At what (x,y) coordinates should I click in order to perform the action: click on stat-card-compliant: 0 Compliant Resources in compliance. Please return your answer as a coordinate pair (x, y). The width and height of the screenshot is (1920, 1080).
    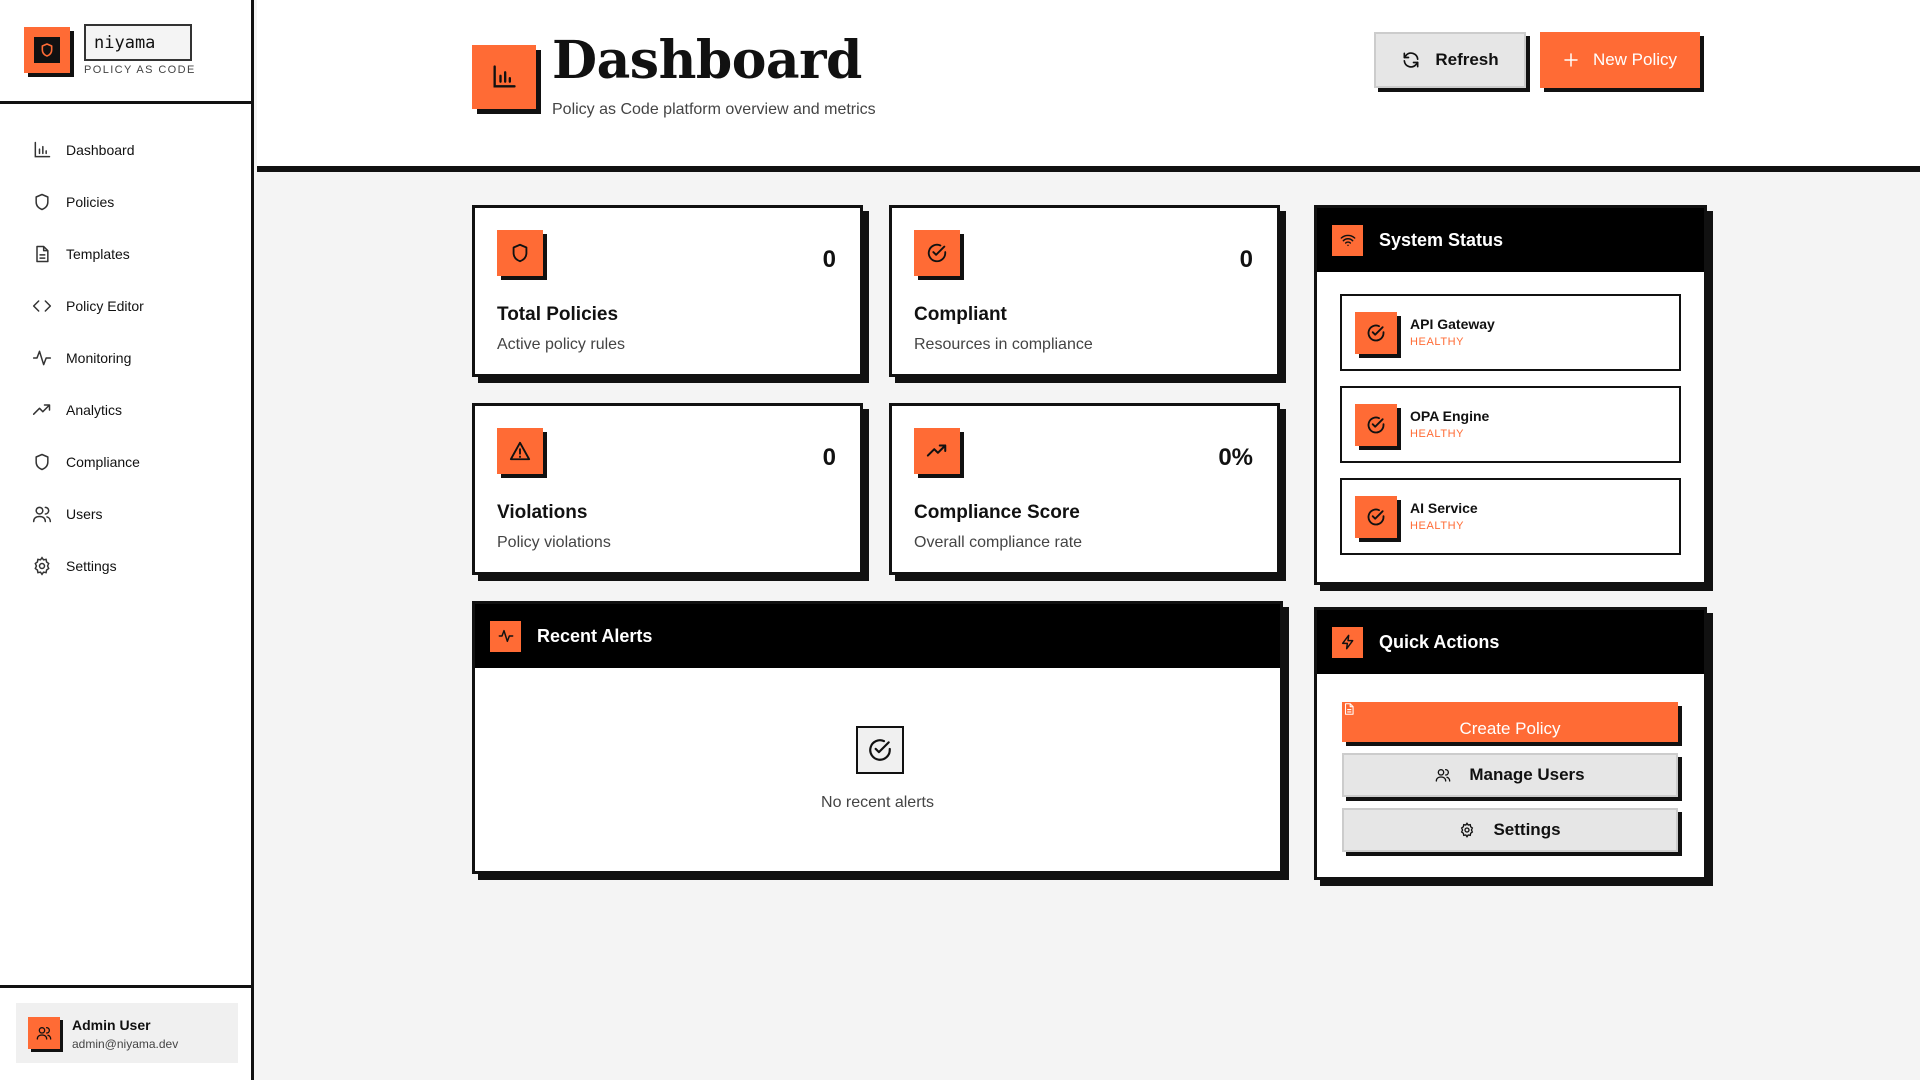
    Looking at the image, I should click on (1084, 291).